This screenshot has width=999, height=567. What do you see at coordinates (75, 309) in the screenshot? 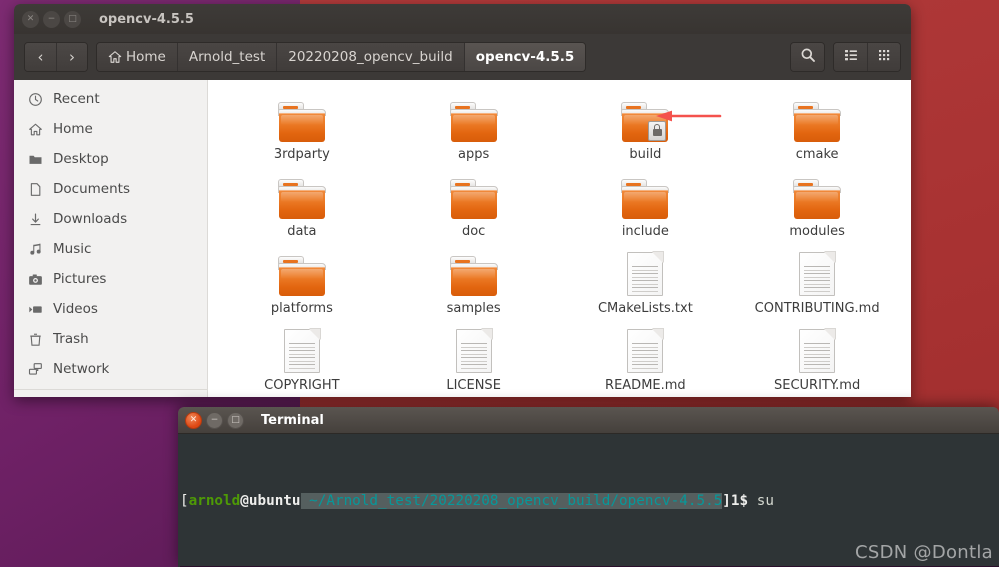
I see `sidebar-item-label: Videos` at bounding box center [75, 309].